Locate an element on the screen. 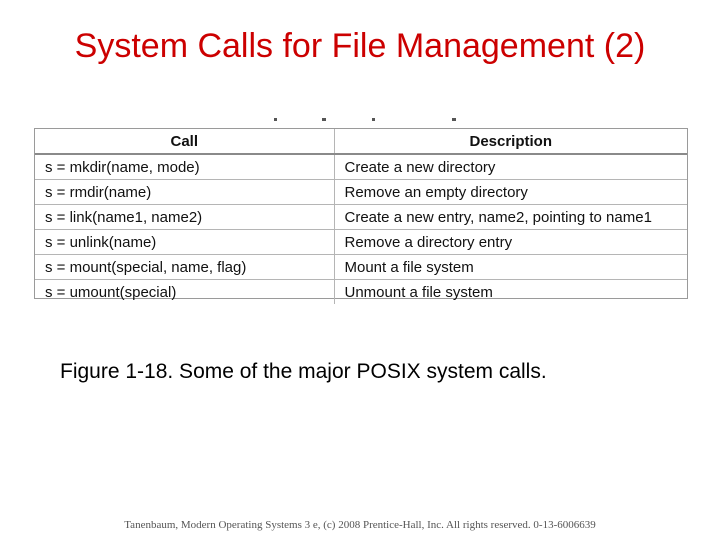 The width and height of the screenshot is (720, 540). call-cell: s = mkdir(name, mode) is located at coordinates (185, 167).